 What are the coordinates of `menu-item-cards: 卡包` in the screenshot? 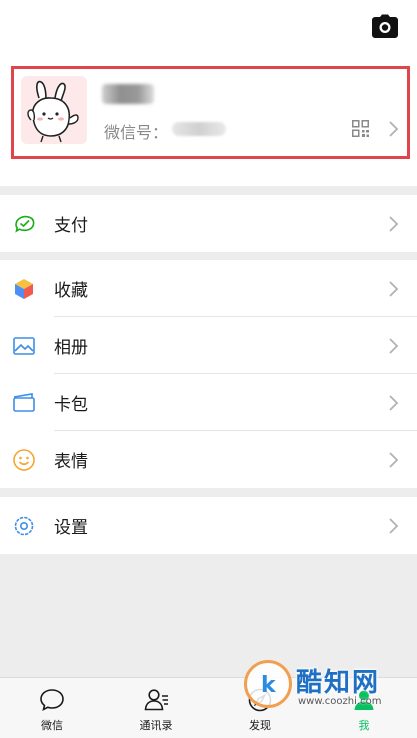 It's located at (208, 402).